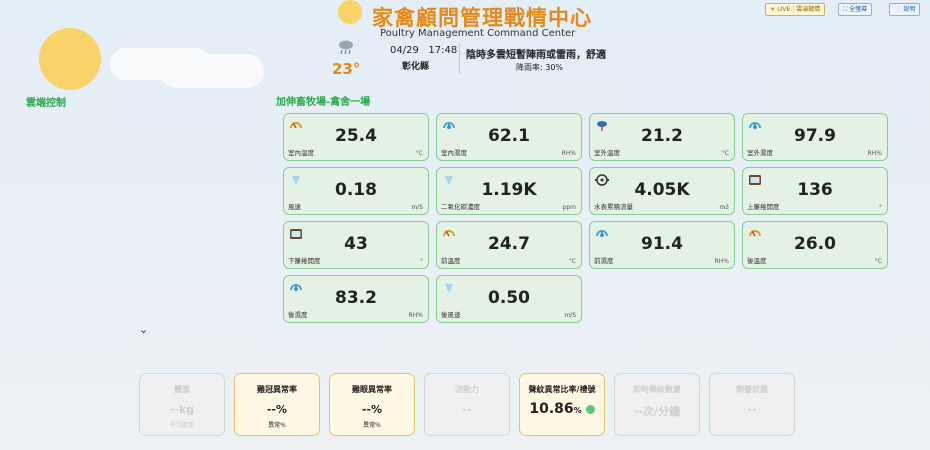 The height and width of the screenshot is (450, 930). Describe the element at coordinates (277, 389) in the screenshot. I see `metric-title: 雞冠異常率` at that location.